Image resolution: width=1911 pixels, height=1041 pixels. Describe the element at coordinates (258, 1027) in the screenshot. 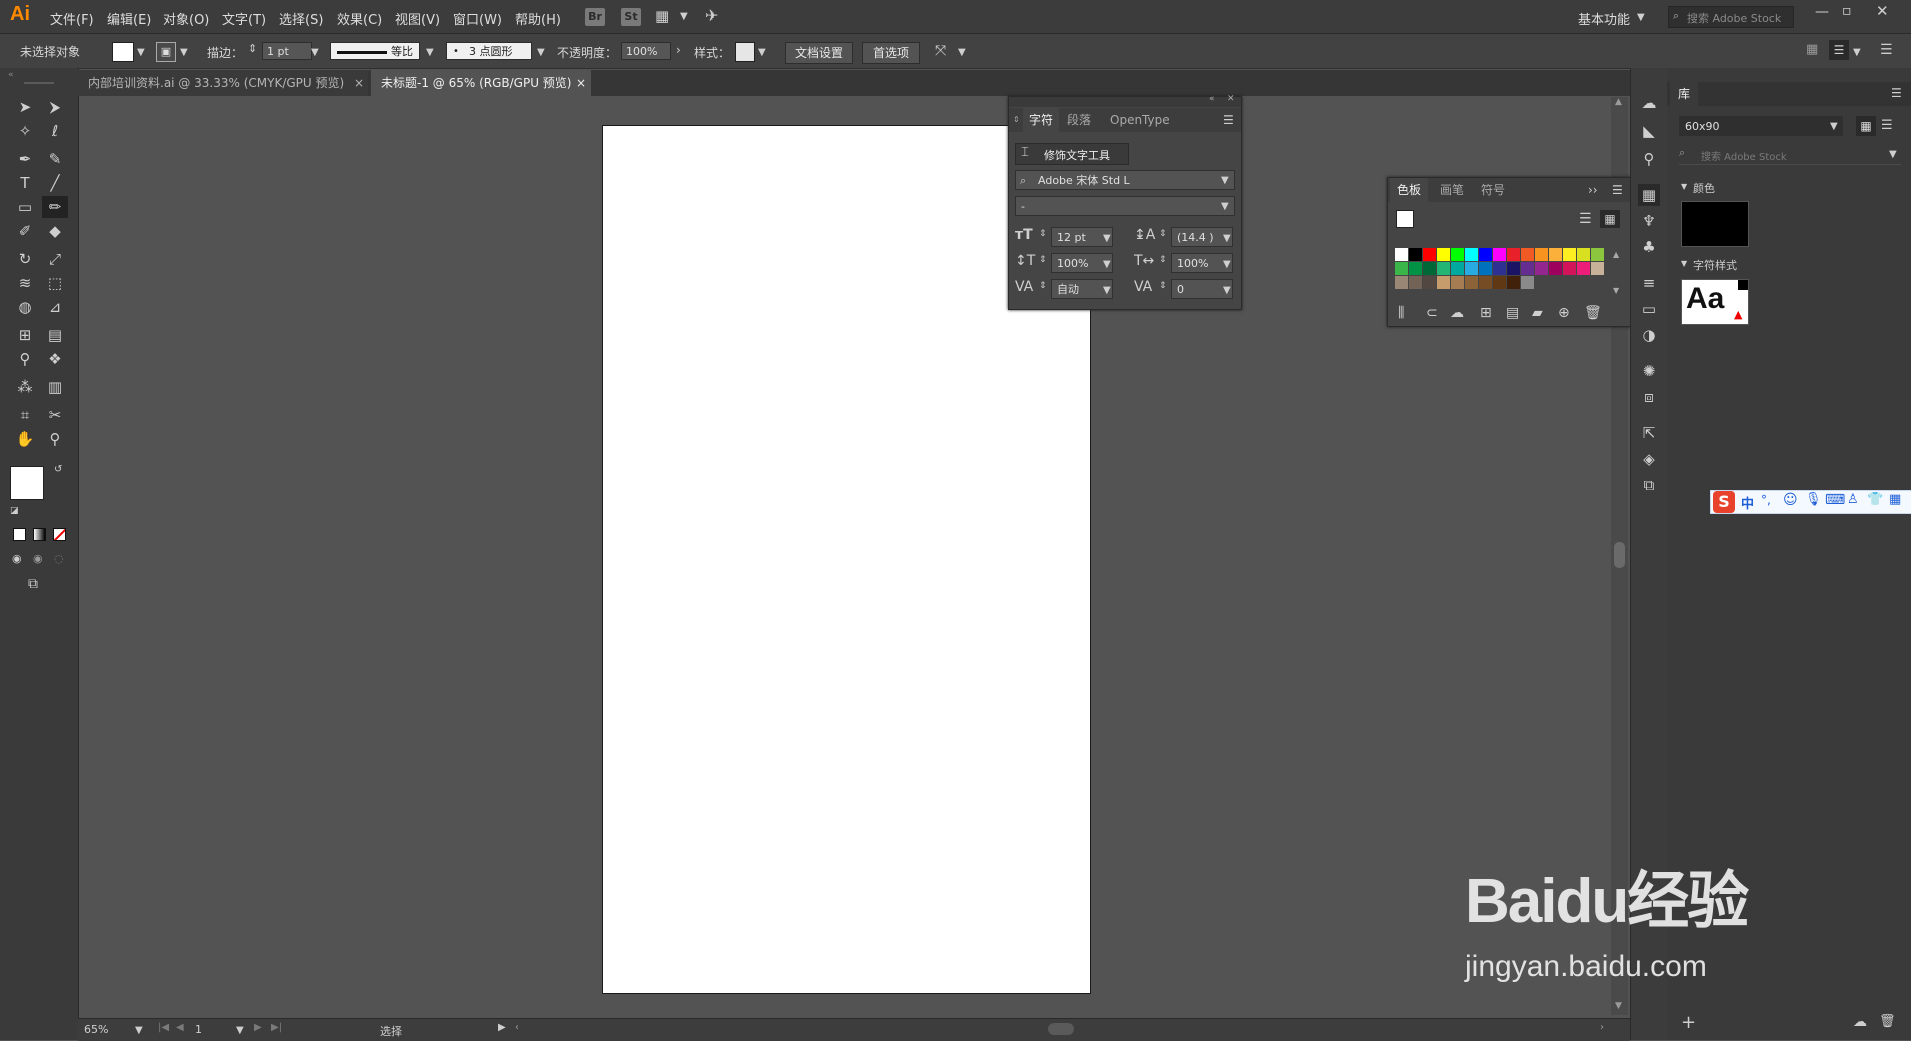

I see `next-page-icon: ▶` at that location.